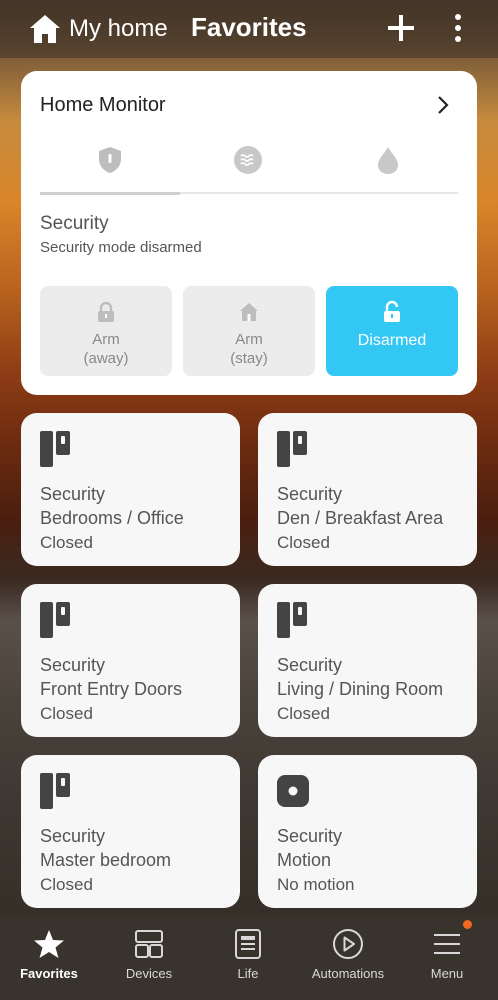 Image resolution: width=498 pixels, height=1000 pixels. I want to click on sensor-card-front-entry: Security Front Entry Doors Closed, so click(130, 660).